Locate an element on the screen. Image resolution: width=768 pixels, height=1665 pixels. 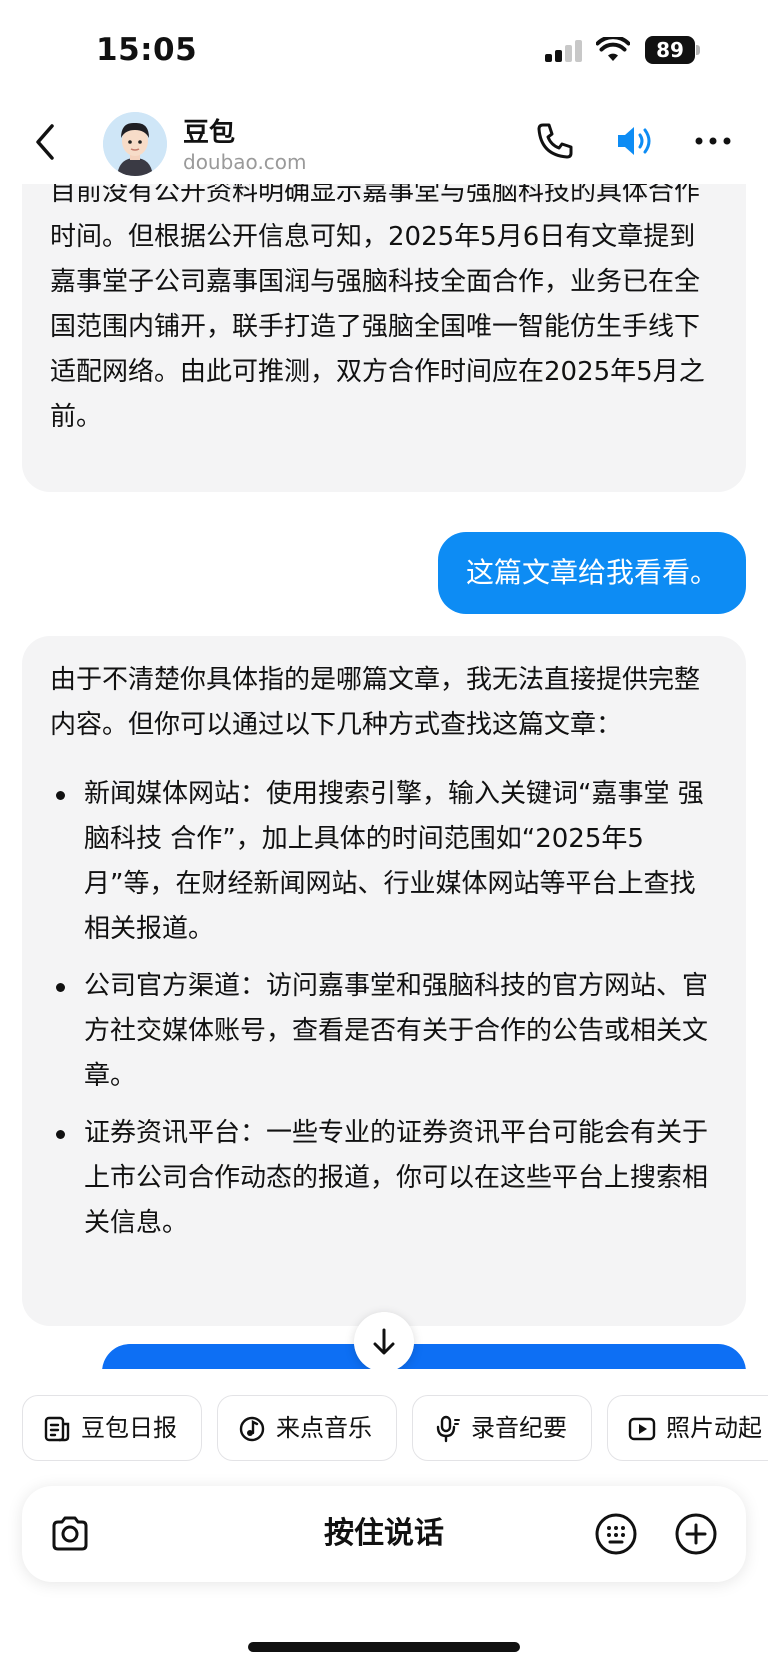
chip-label: 录音纪要 is located at coordinates (519, 1428).